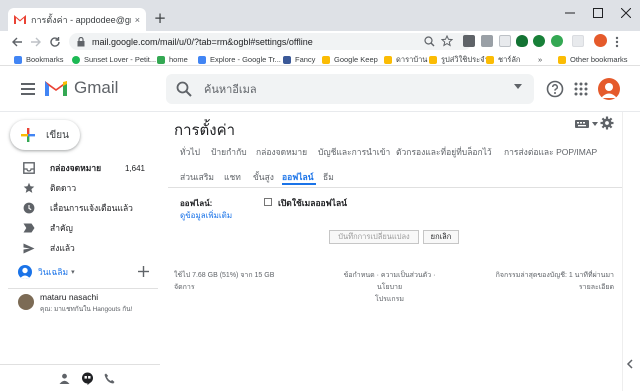 The image size is (640, 391). I want to click on tab-themes: ธีม, so click(328, 177).